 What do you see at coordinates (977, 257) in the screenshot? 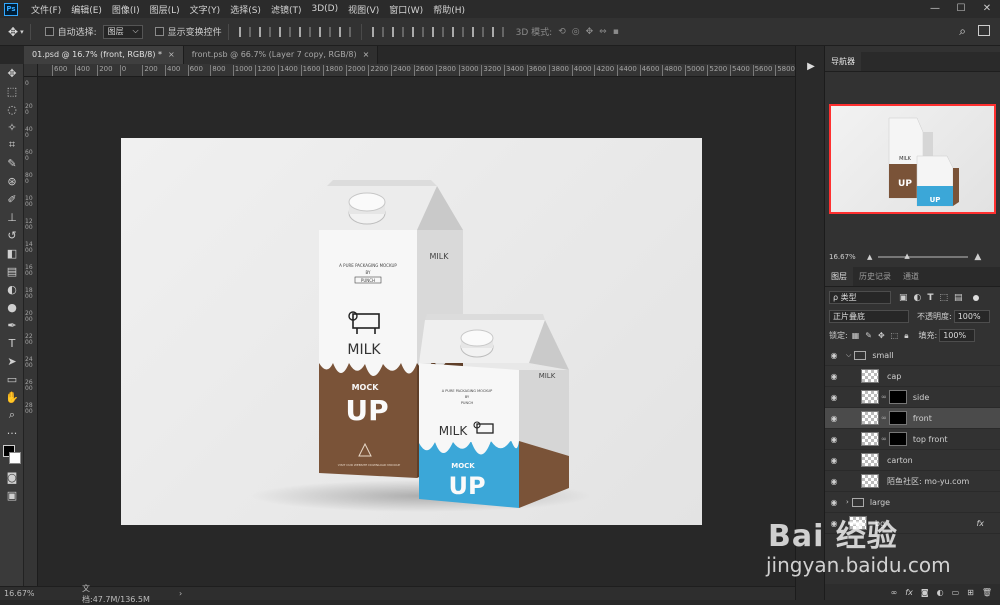
I see `zoom-in-icon: ▲` at bounding box center [977, 257].